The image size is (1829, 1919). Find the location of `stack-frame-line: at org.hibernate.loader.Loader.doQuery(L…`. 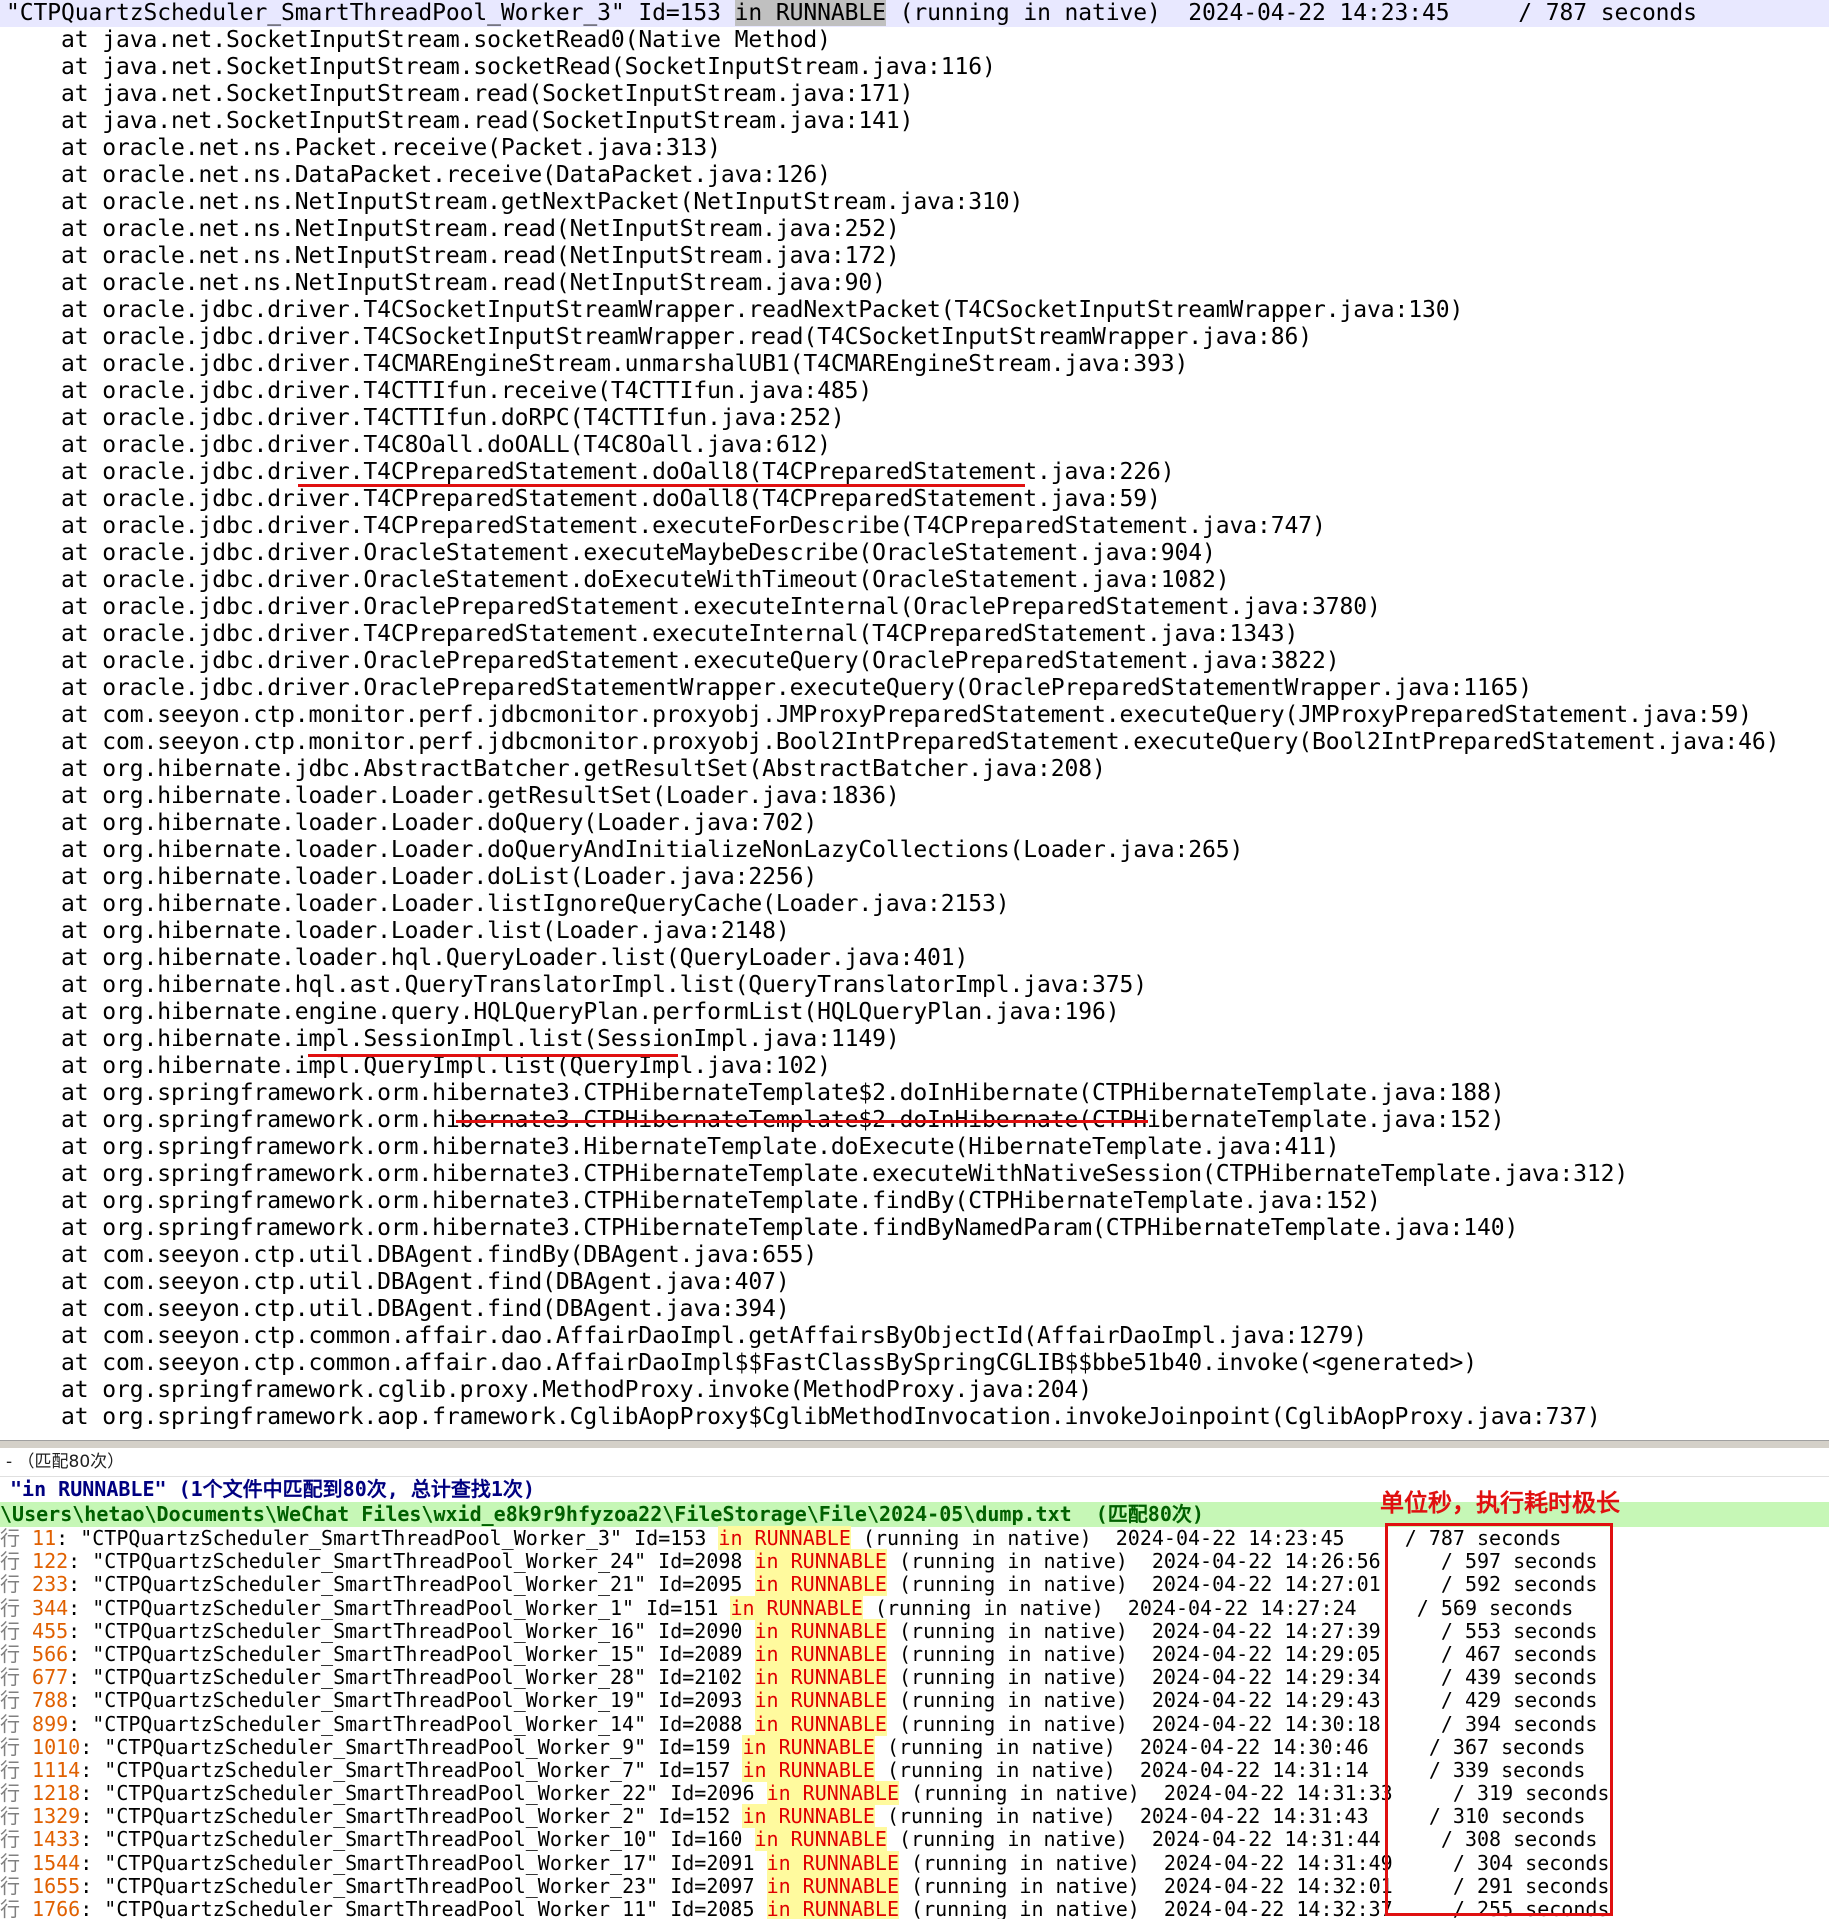

stack-frame-line: at org.hibernate.loader.Loader.doQuery(L… is located at coordinates (412, 823).